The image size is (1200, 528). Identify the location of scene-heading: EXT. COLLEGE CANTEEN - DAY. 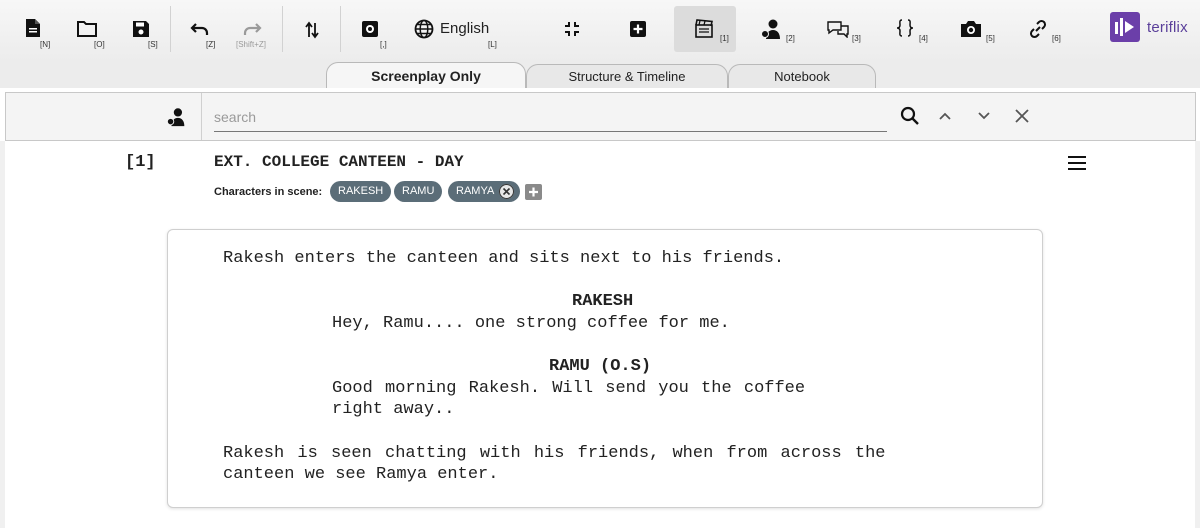
(339, 162).